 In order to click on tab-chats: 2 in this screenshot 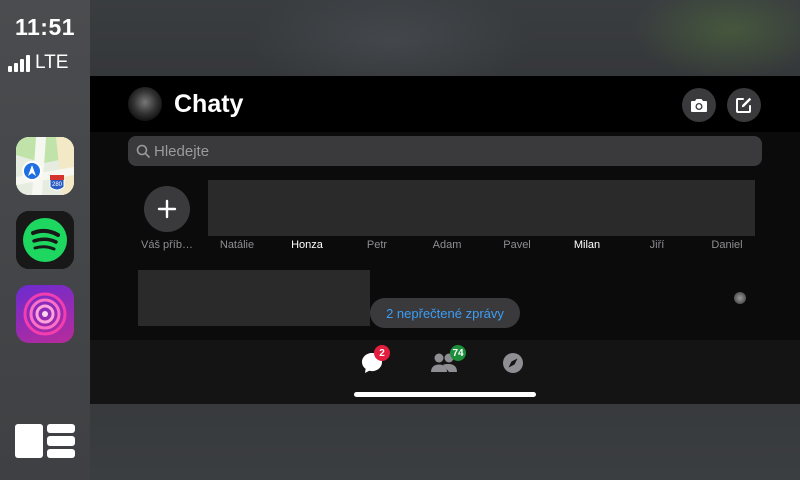, I will do `click(375, 361)`.